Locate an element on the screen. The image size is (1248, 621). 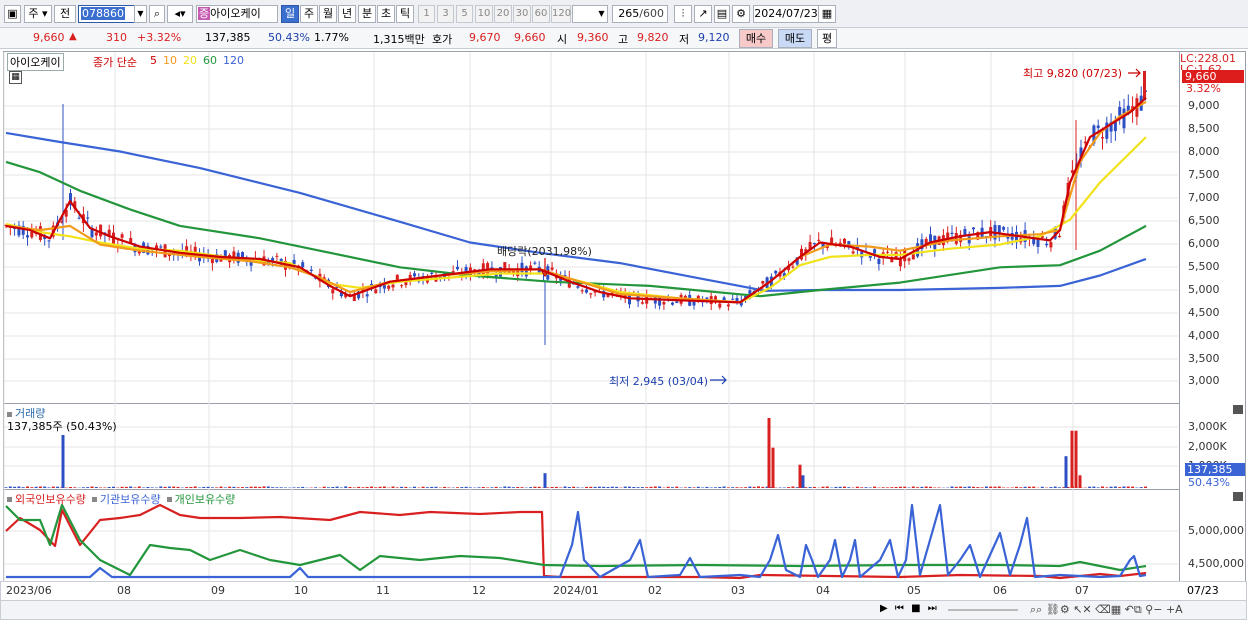
ma-legend-60: 60 is located at coordinates (210, 60).